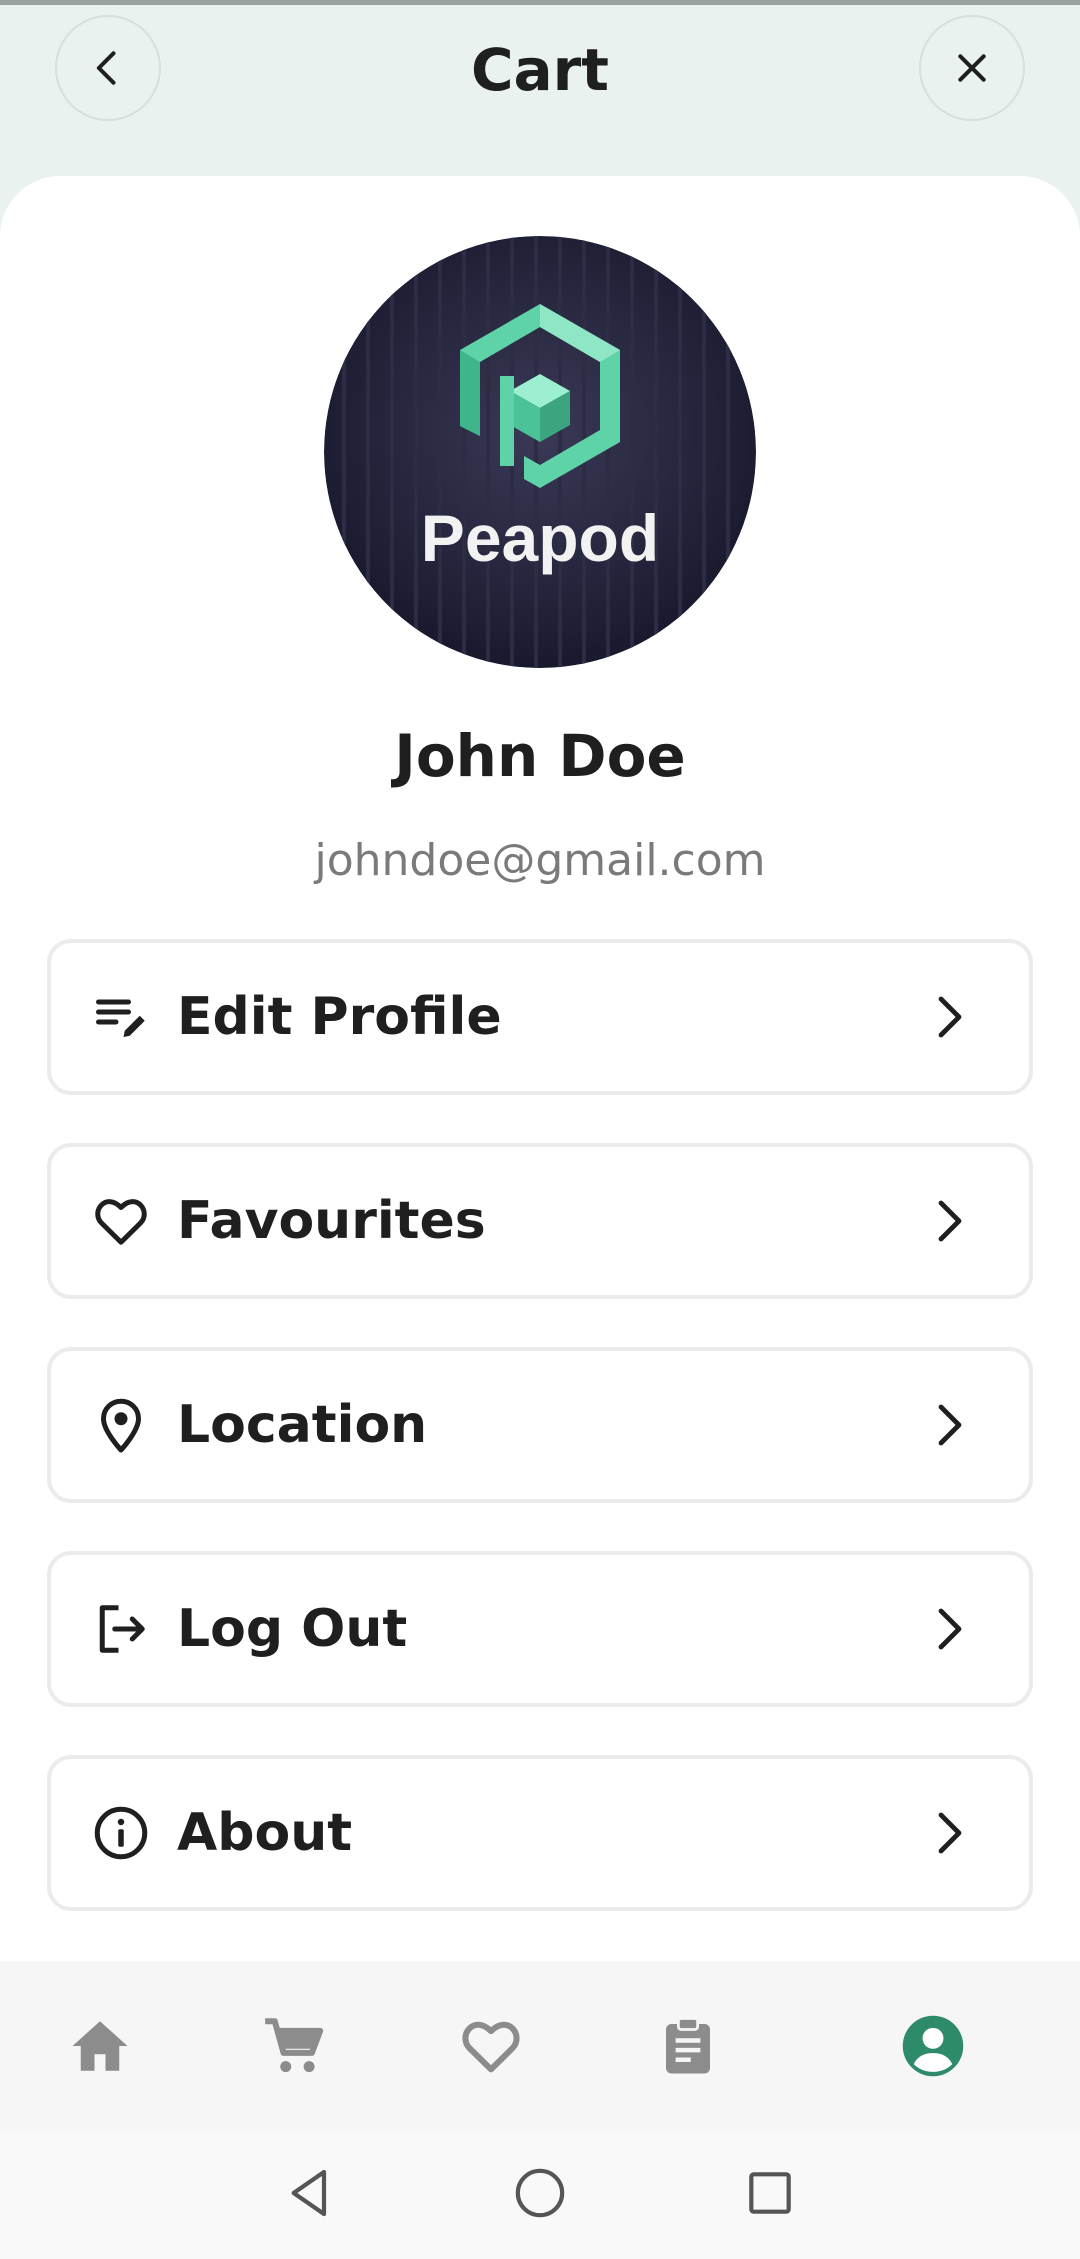 Image resolution: width=1080 pixels, height=2259 pixels. I want to click on system-recents-button, so click(770, 2193).